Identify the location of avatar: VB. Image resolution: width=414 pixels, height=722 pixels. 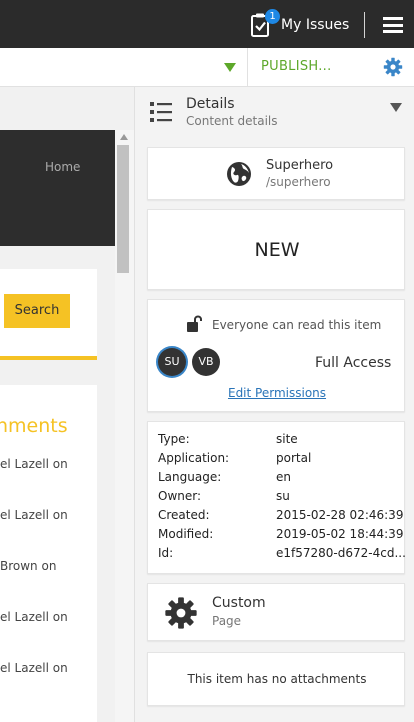
(206, 362).